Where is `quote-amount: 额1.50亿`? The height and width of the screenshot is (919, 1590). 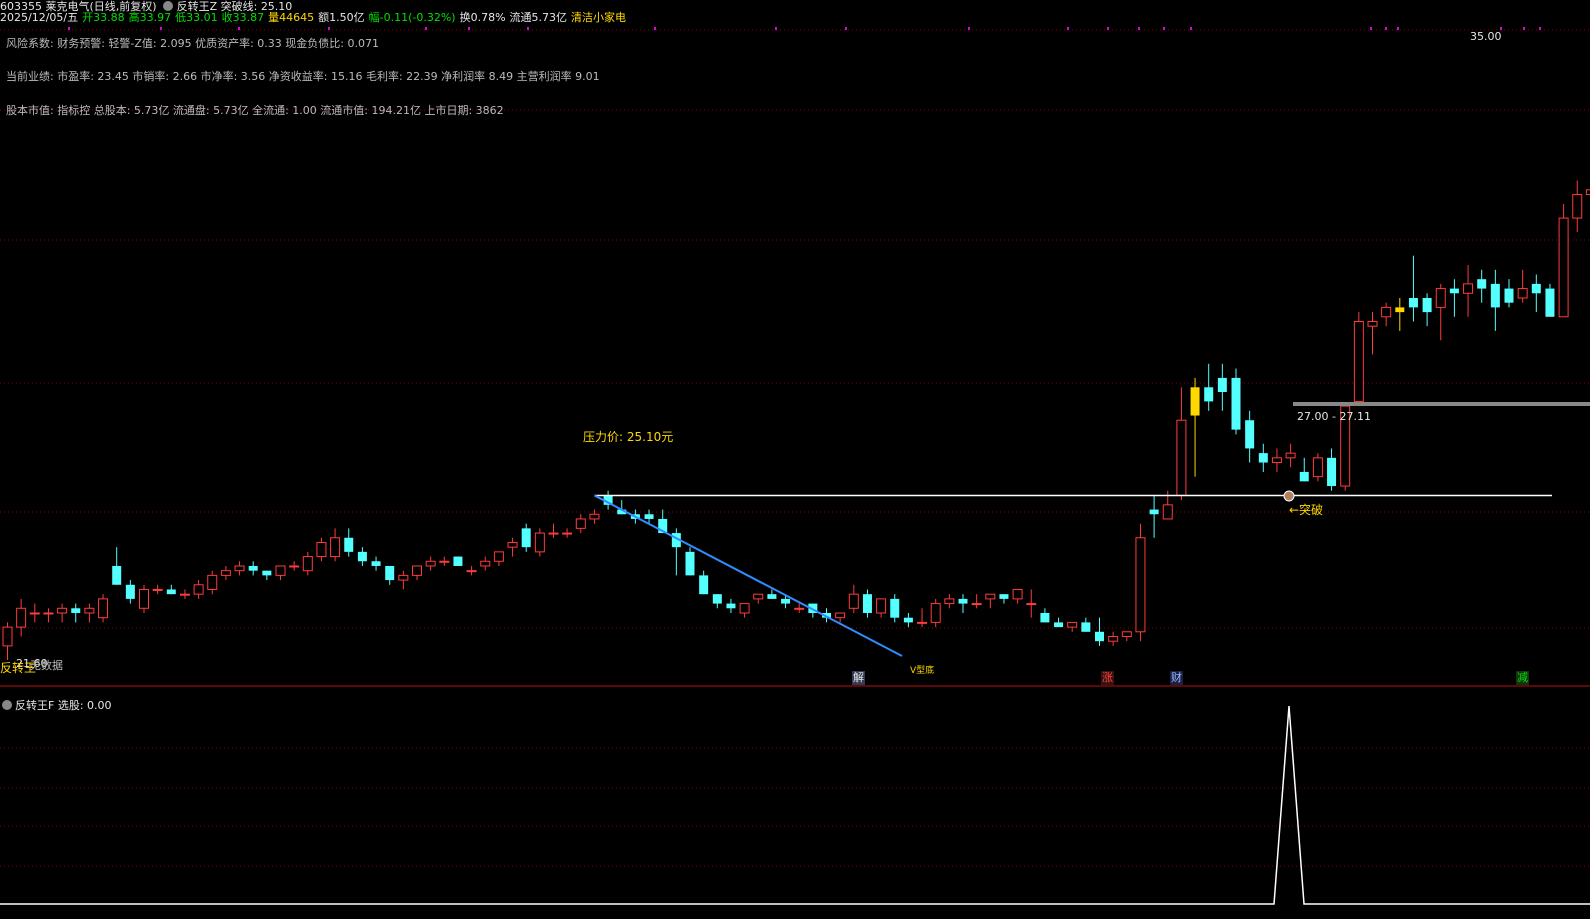 quote-amount: 额1.50亿 is located at coordinates (341, 17).